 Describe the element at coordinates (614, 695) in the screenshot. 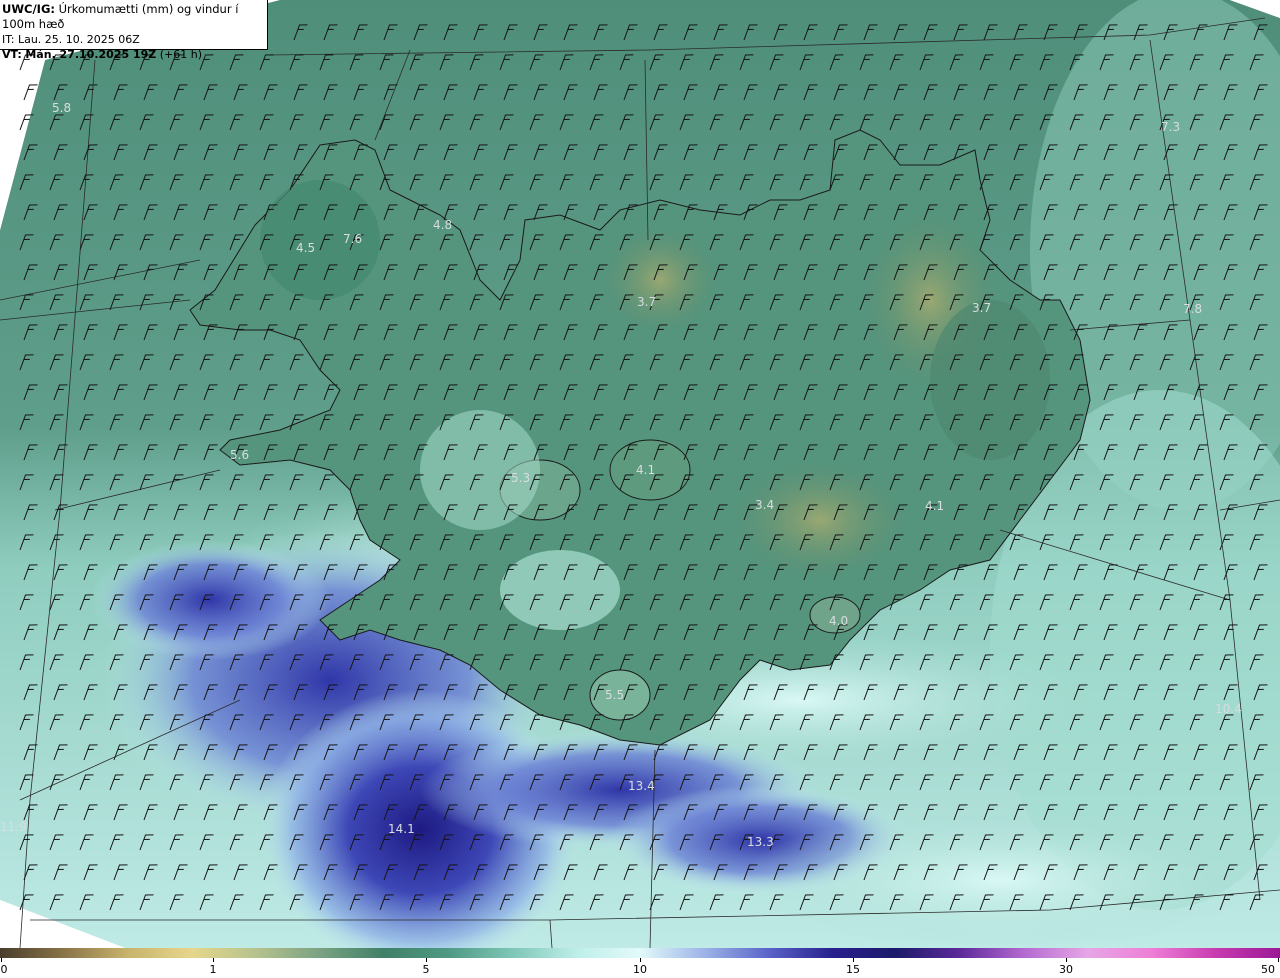

I see `map-label: 5.5` at that location.